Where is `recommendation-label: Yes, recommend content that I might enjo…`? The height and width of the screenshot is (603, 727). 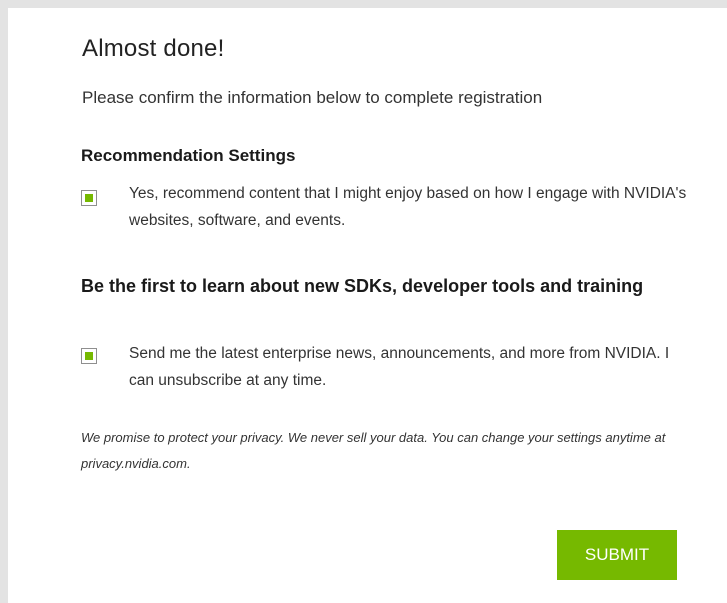
recommendation-label: Yes, recommend content that I might enjo… is located at coordinates (408, 207).